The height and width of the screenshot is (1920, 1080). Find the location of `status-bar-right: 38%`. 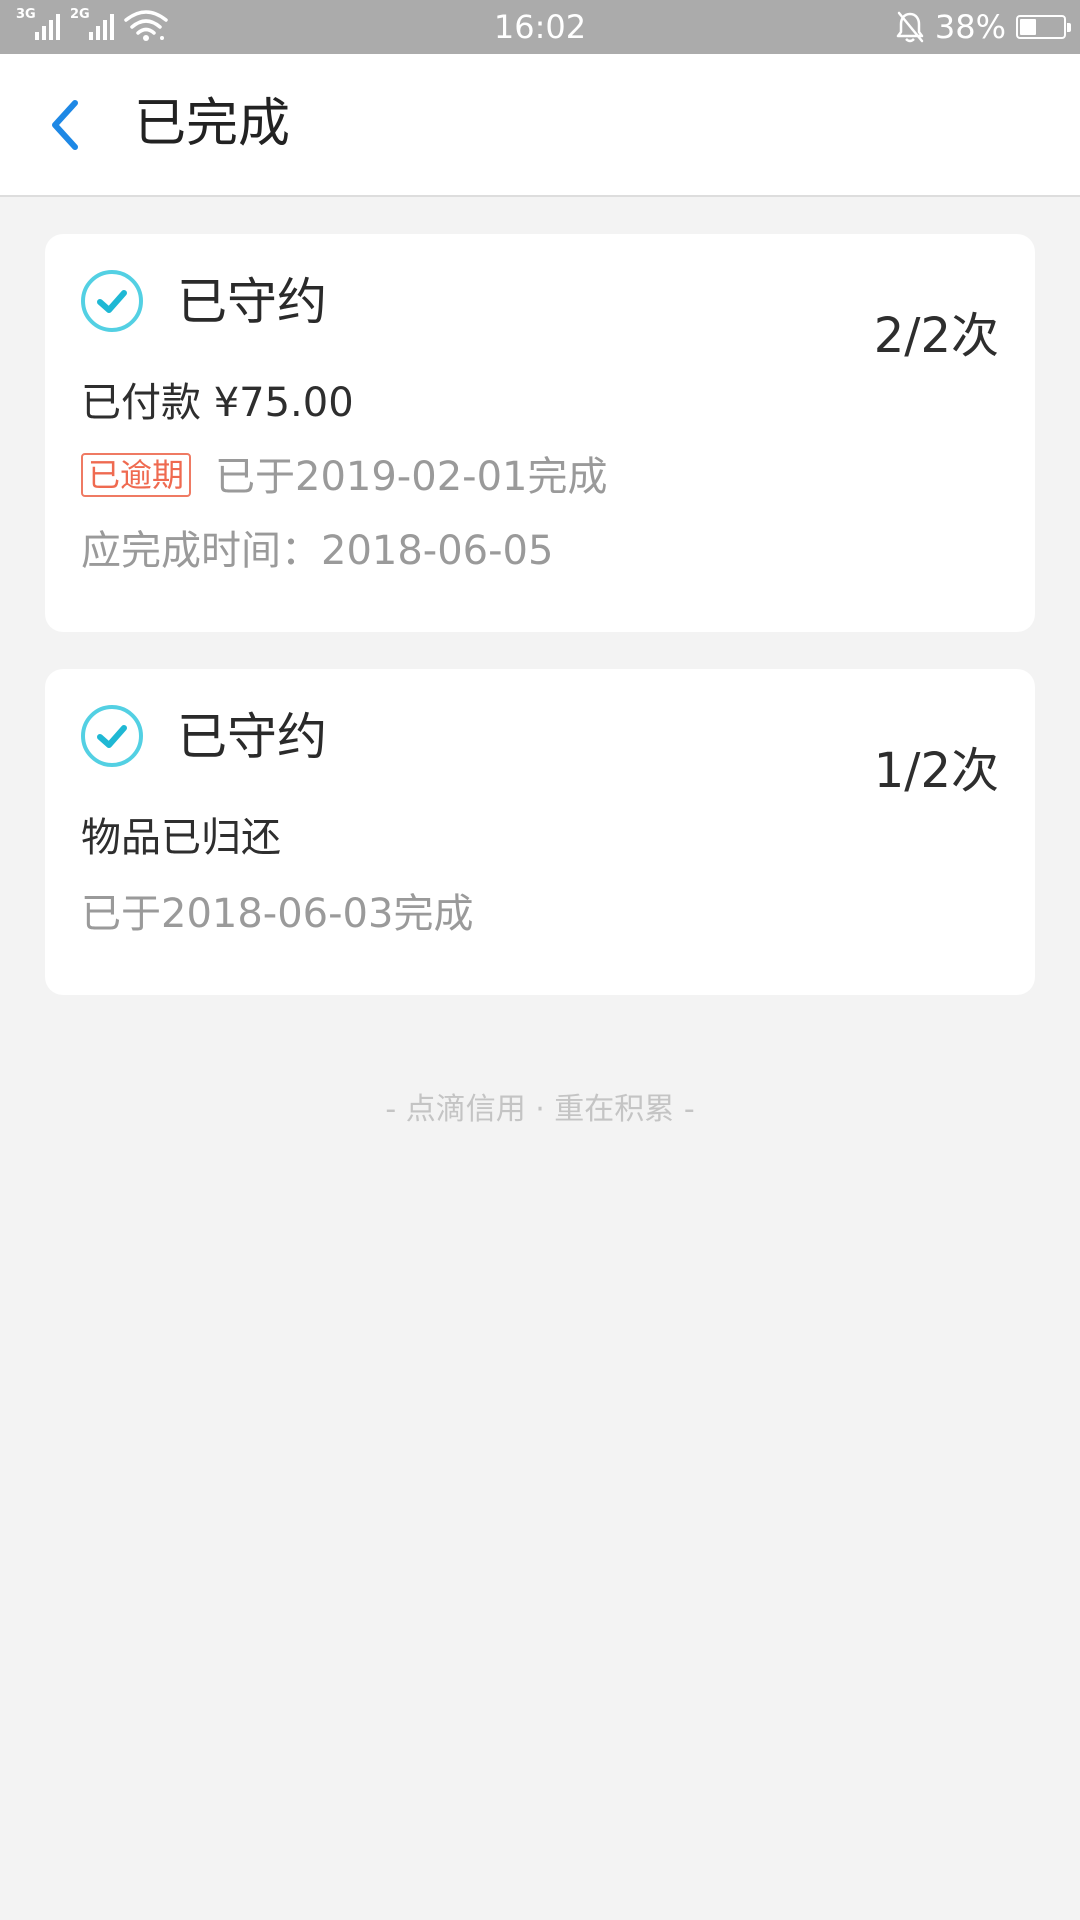

status-bar-right: 38% is located at coordinates (983, 27).